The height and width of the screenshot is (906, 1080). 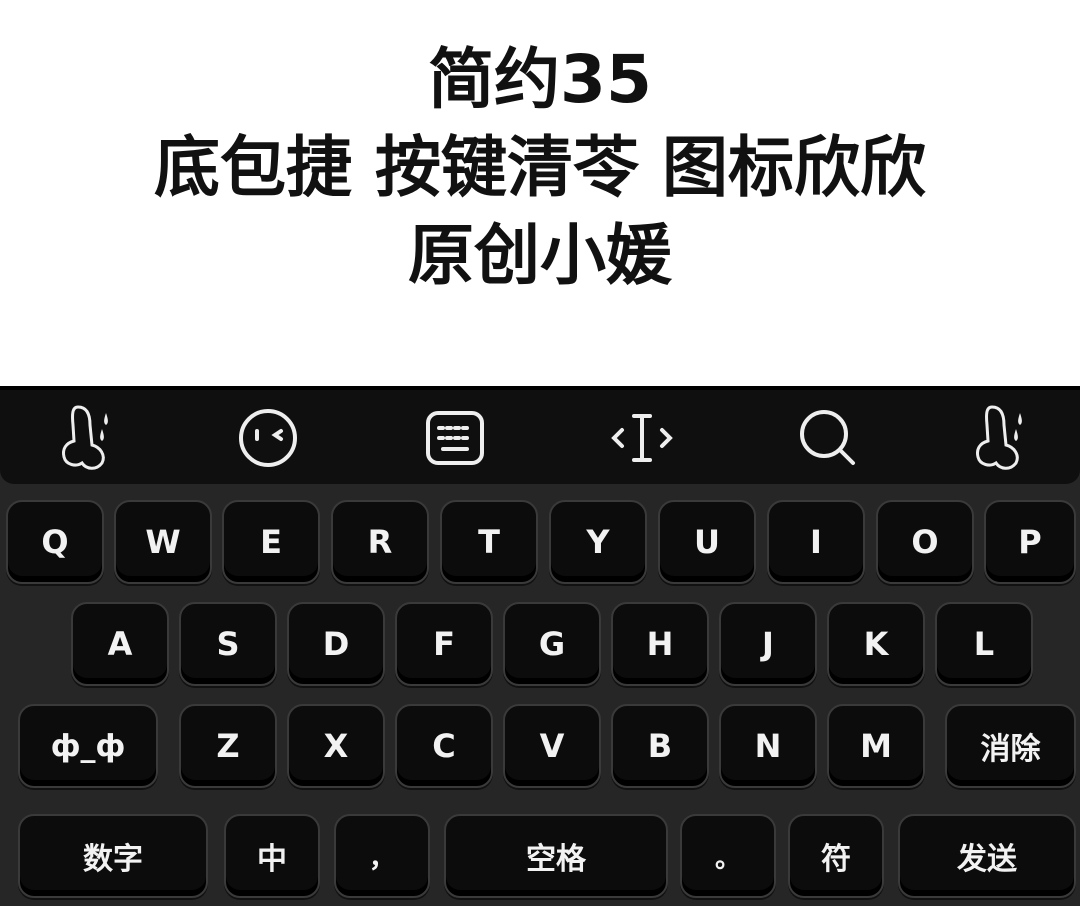 I want to click on toolbar-search-button, so click(x=828, y=438).